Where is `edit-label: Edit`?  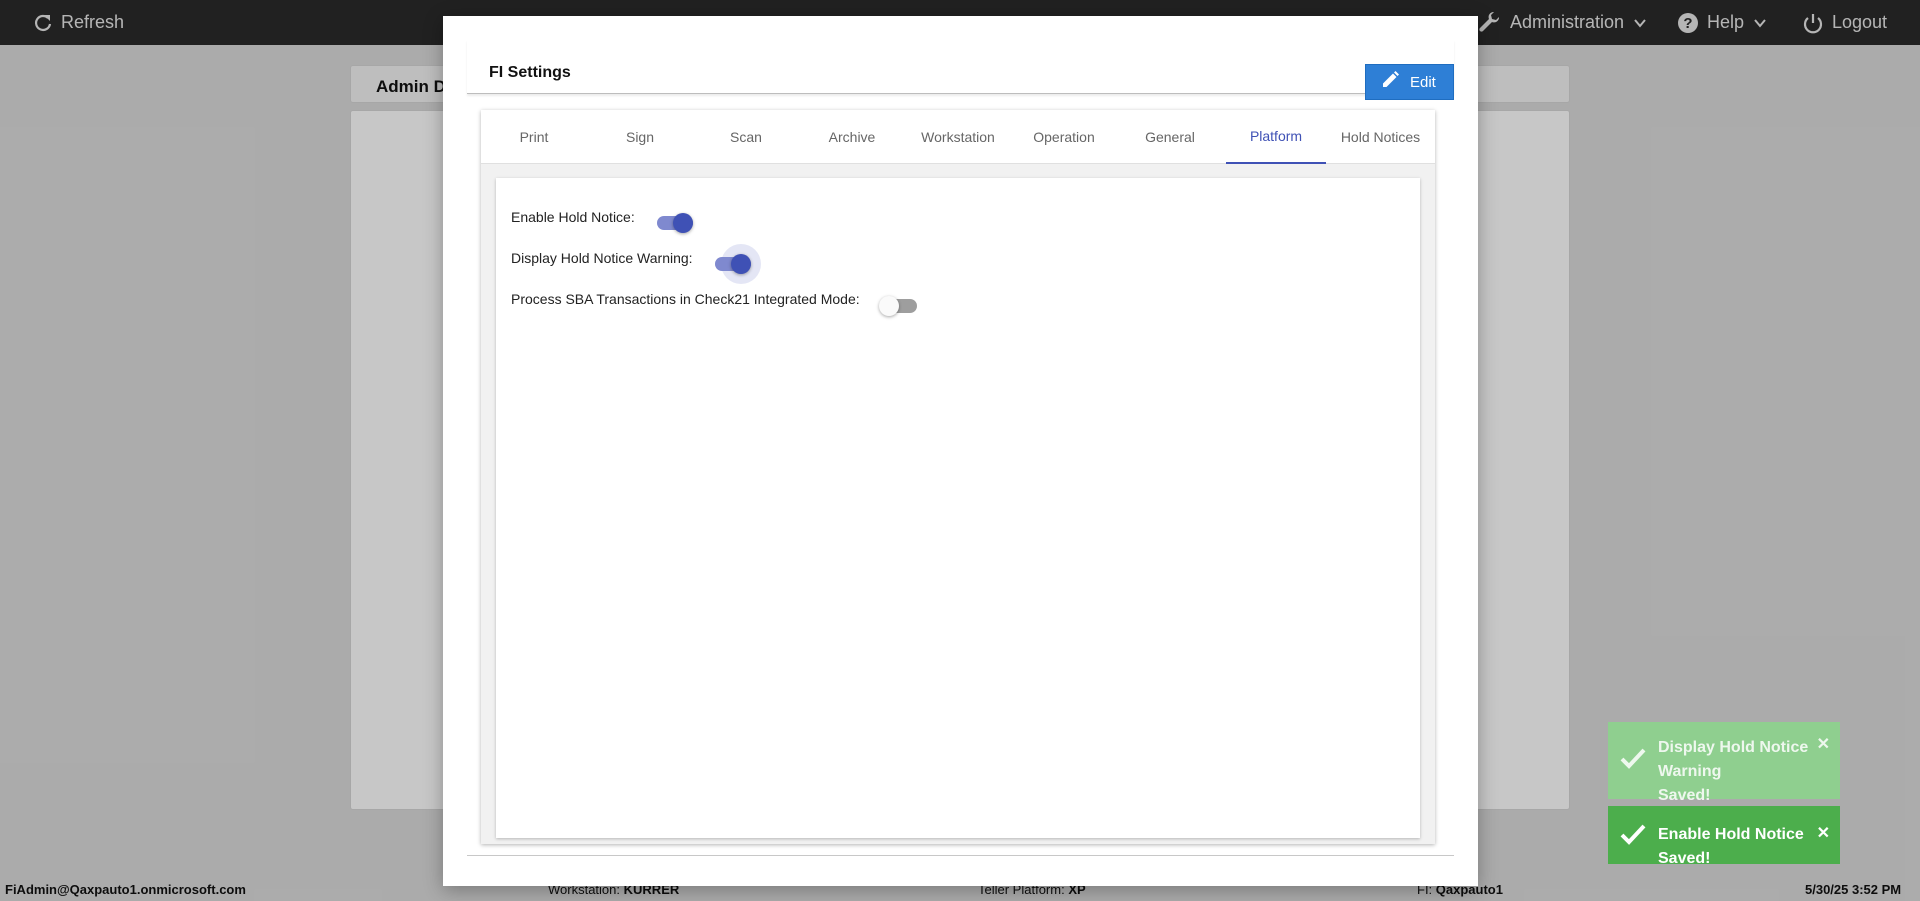 edit-label: Edit is located at coordinates (1423, 82).